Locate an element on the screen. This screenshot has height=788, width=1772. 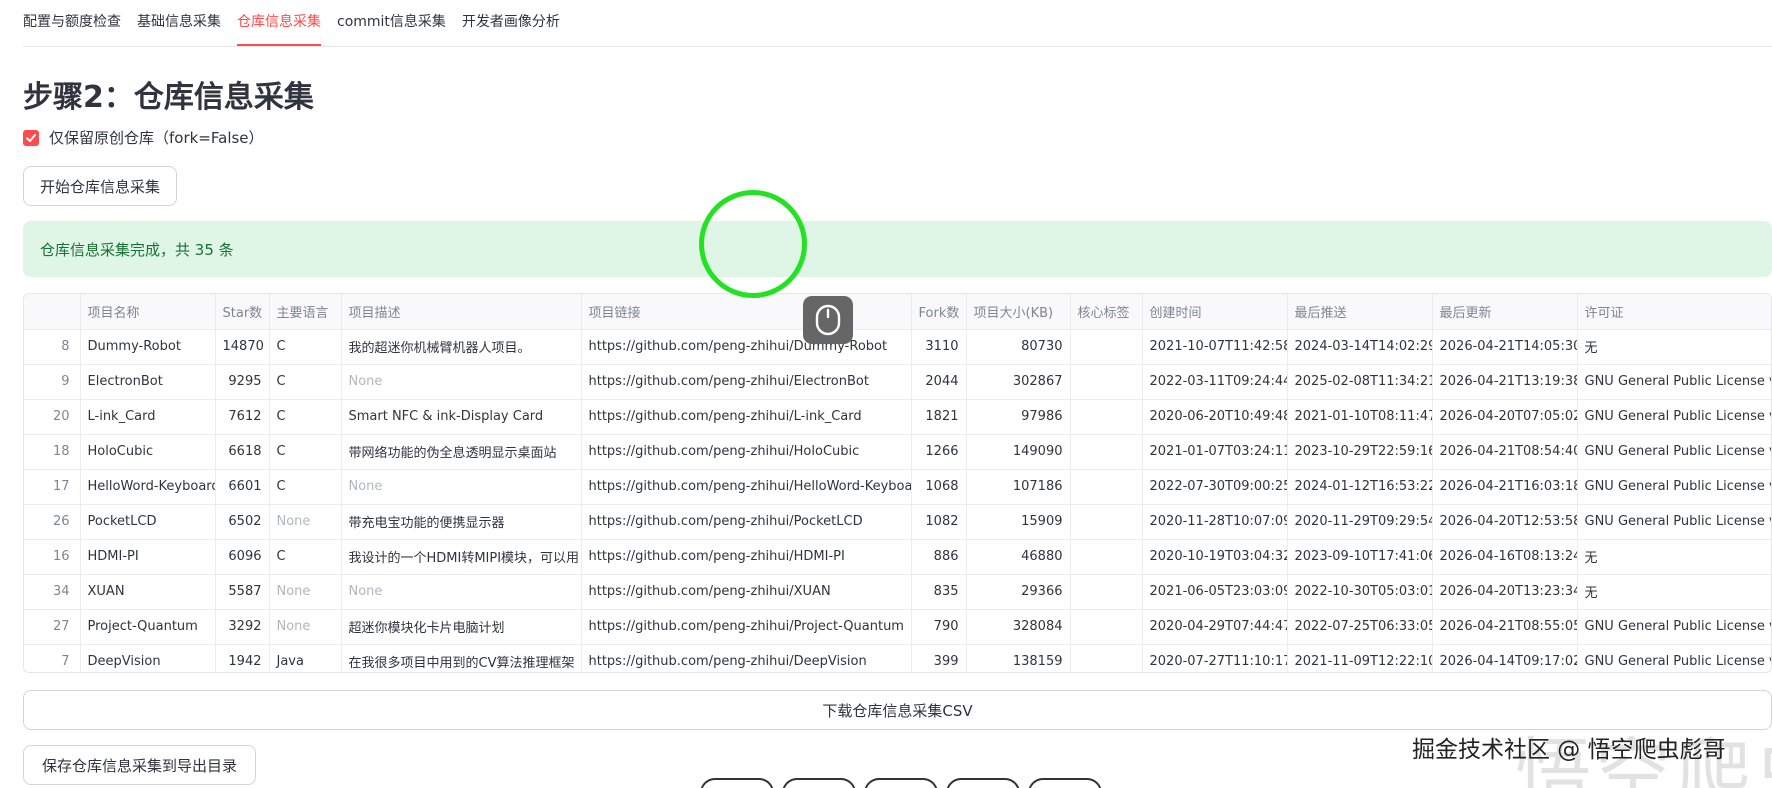
cell-row-index: 34 is located at coordinates (52, 592).